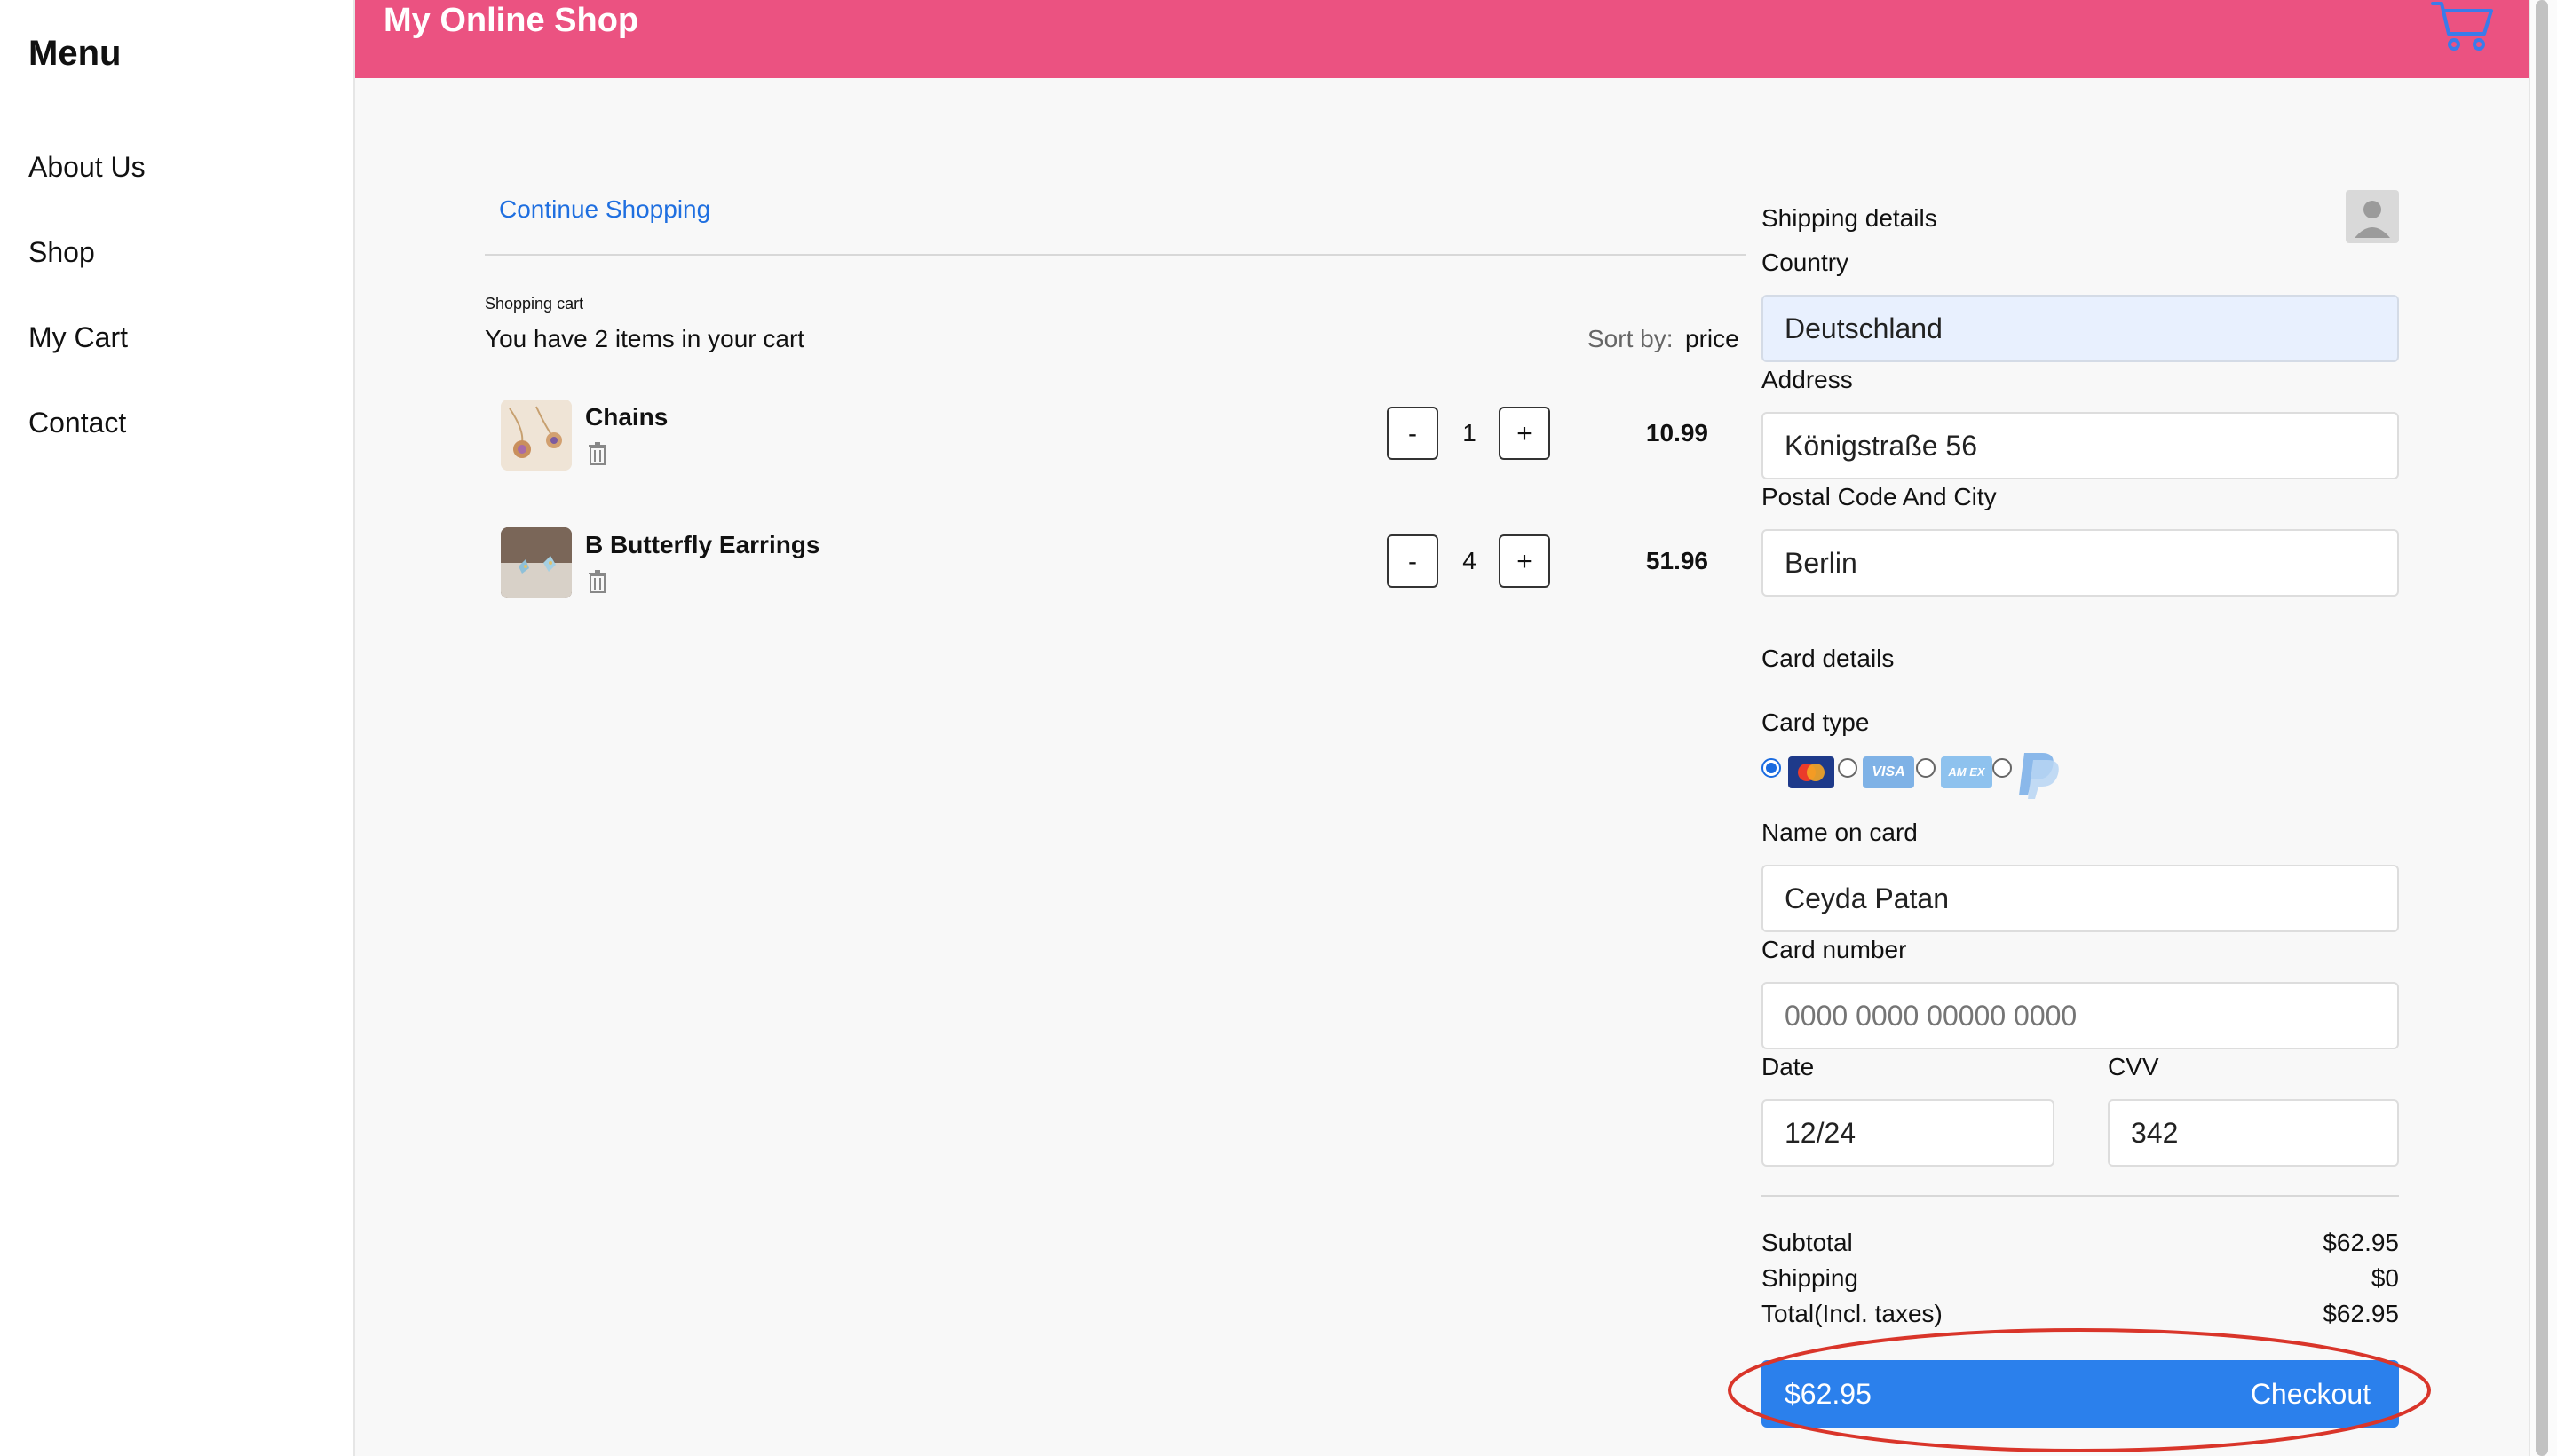 Image resolution: width=2557 pixels, height=1456 pixels. Describe the element at coordinates (1839, 832) in the screenshot. I see `name-on-card-label: Name on card` at that location.